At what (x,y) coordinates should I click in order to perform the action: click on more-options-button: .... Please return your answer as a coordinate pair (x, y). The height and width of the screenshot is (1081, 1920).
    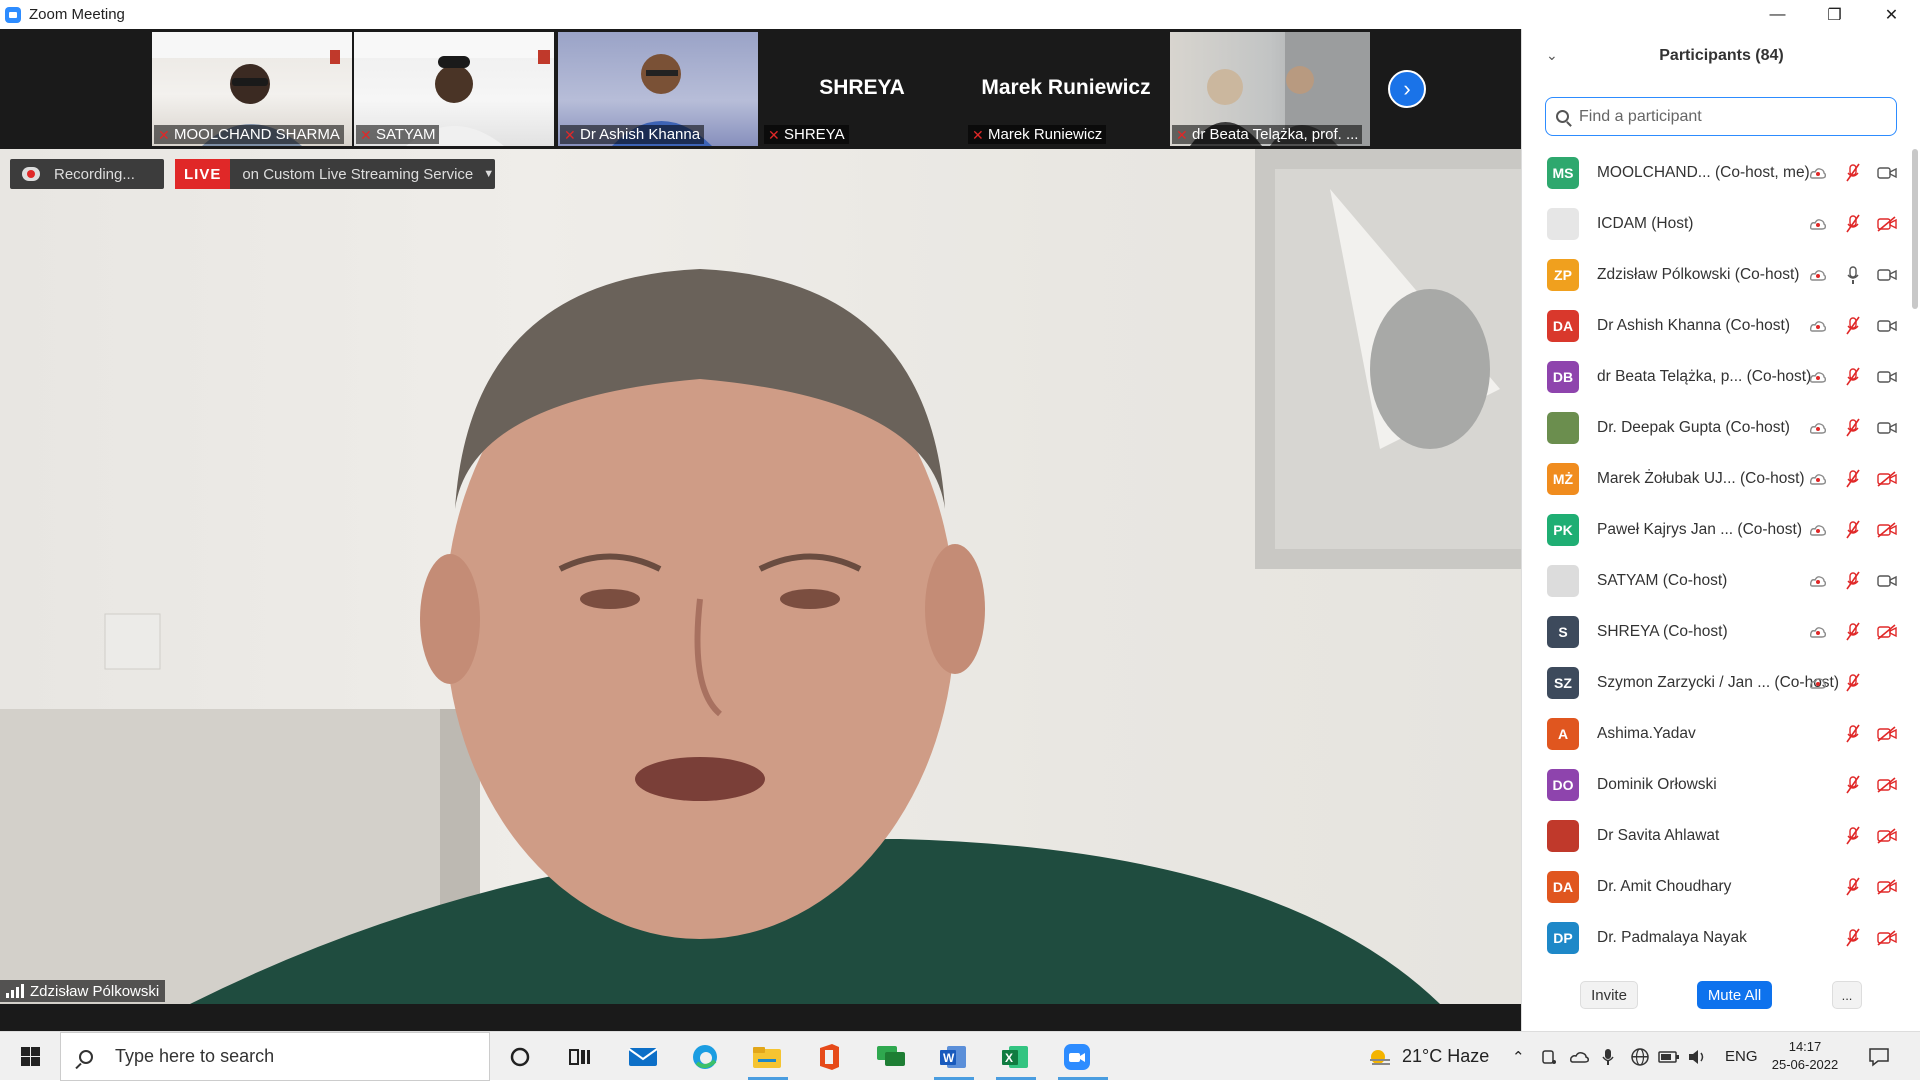
    Looking at the image, I should click on (1847, 995).